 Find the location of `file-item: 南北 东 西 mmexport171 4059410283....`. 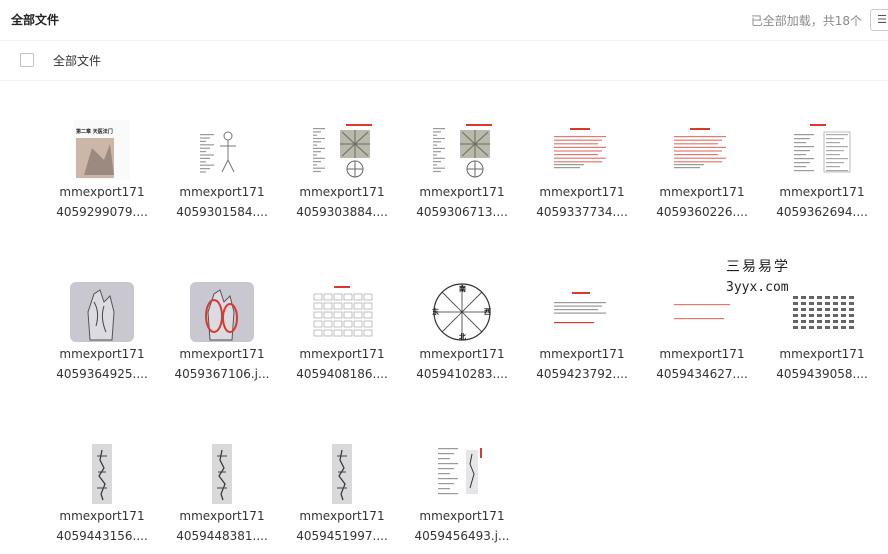

file-item: 南北 东 西 mmexport171 4059410283.... is located at coordinates (462, 317).